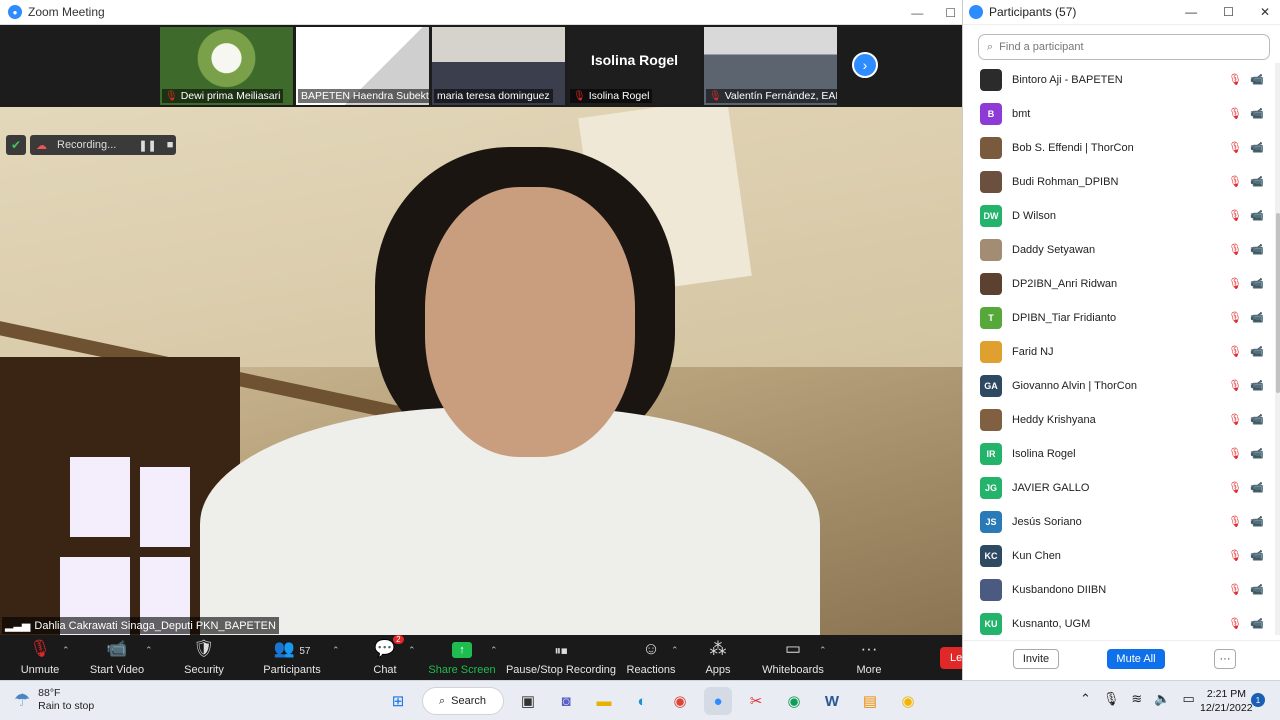  I want to click on video-options-caret: ⌃, so click(149, 650).